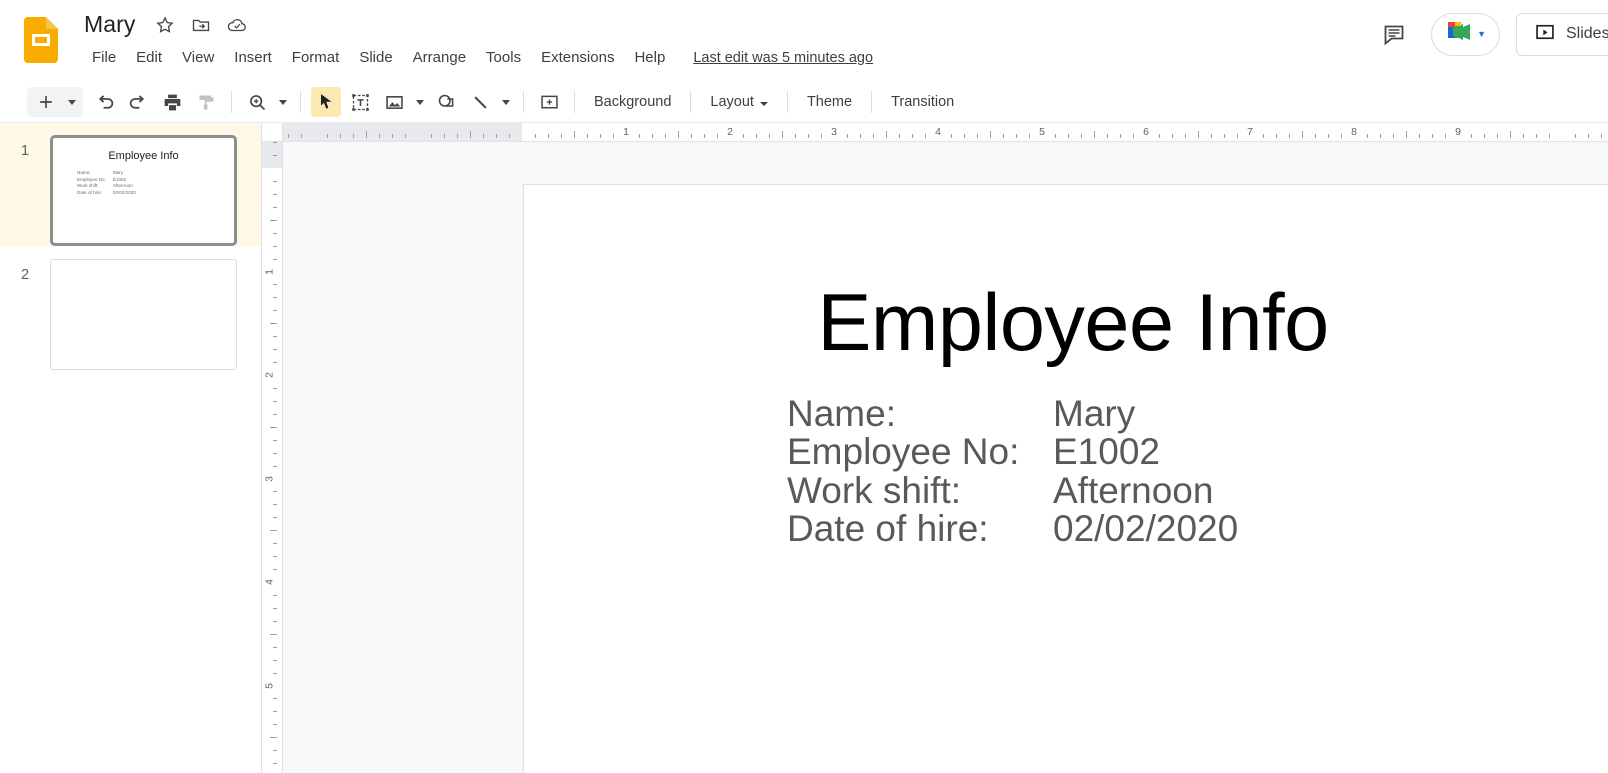 This screenshot has width=1608, height=773. What do you see at coordinates (138, 102) in the screenshot?
I see `redo-icon` at bounding box center [138, 102].